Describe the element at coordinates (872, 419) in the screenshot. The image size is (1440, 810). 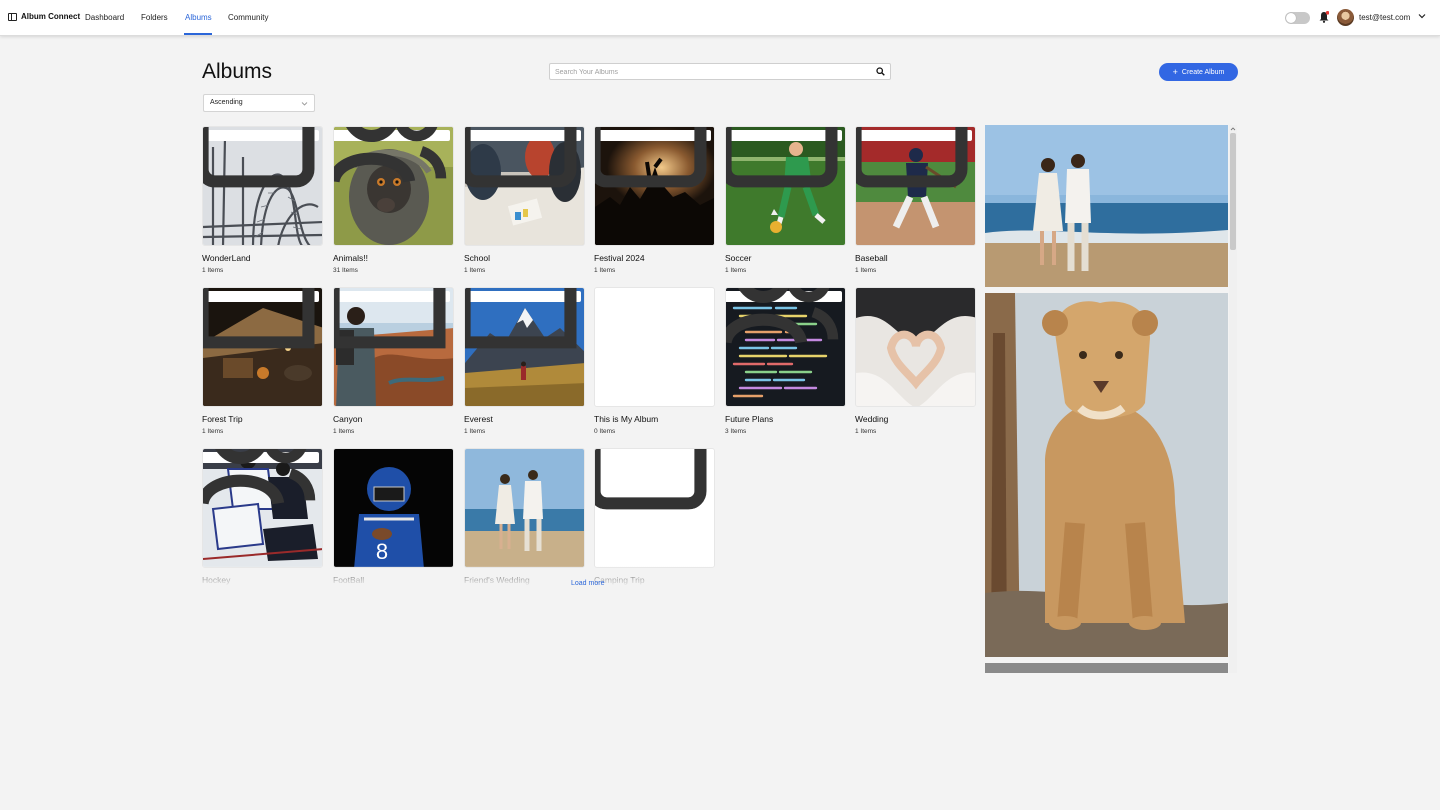
I see `album-name: Wedding` at that location.